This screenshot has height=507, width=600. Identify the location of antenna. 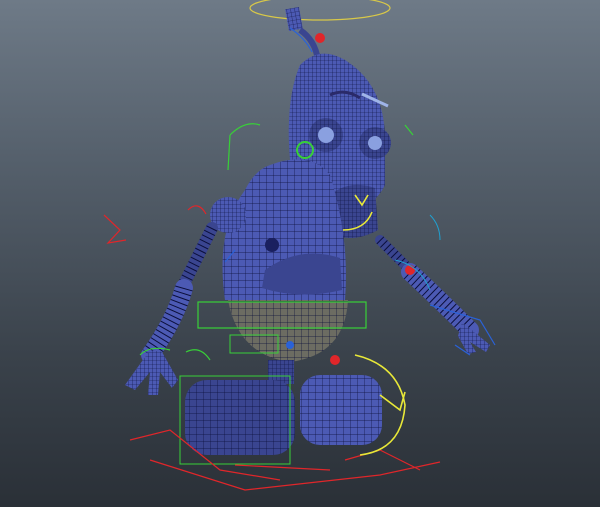
(305, 33).